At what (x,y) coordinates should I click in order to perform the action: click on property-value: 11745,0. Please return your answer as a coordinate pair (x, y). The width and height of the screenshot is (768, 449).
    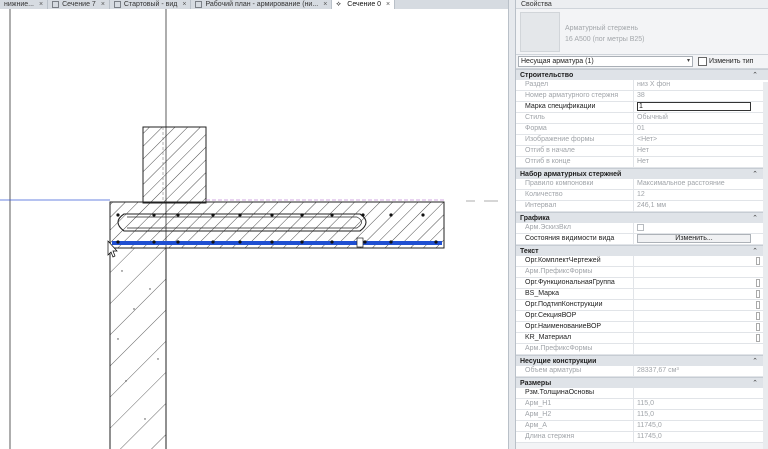
    Looking at the image, I should click on (701, 426).